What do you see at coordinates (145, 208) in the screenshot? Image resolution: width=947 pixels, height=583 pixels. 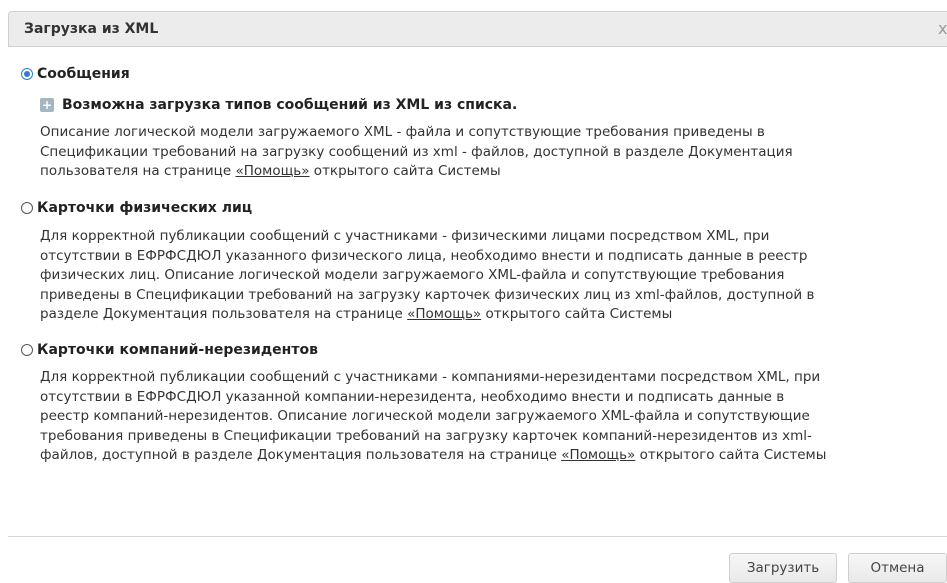 I see `option-label: Карточки физических лиц` at bounding box center [145, 208].